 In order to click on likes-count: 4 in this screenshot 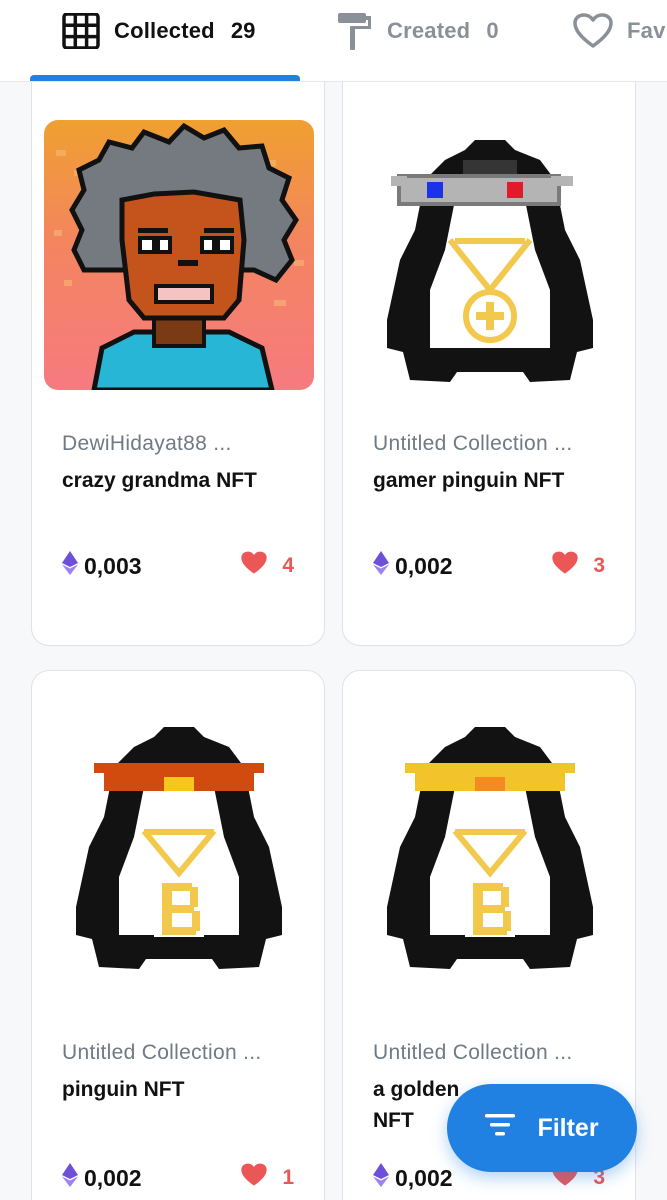, I will do `click(288, 565)`.